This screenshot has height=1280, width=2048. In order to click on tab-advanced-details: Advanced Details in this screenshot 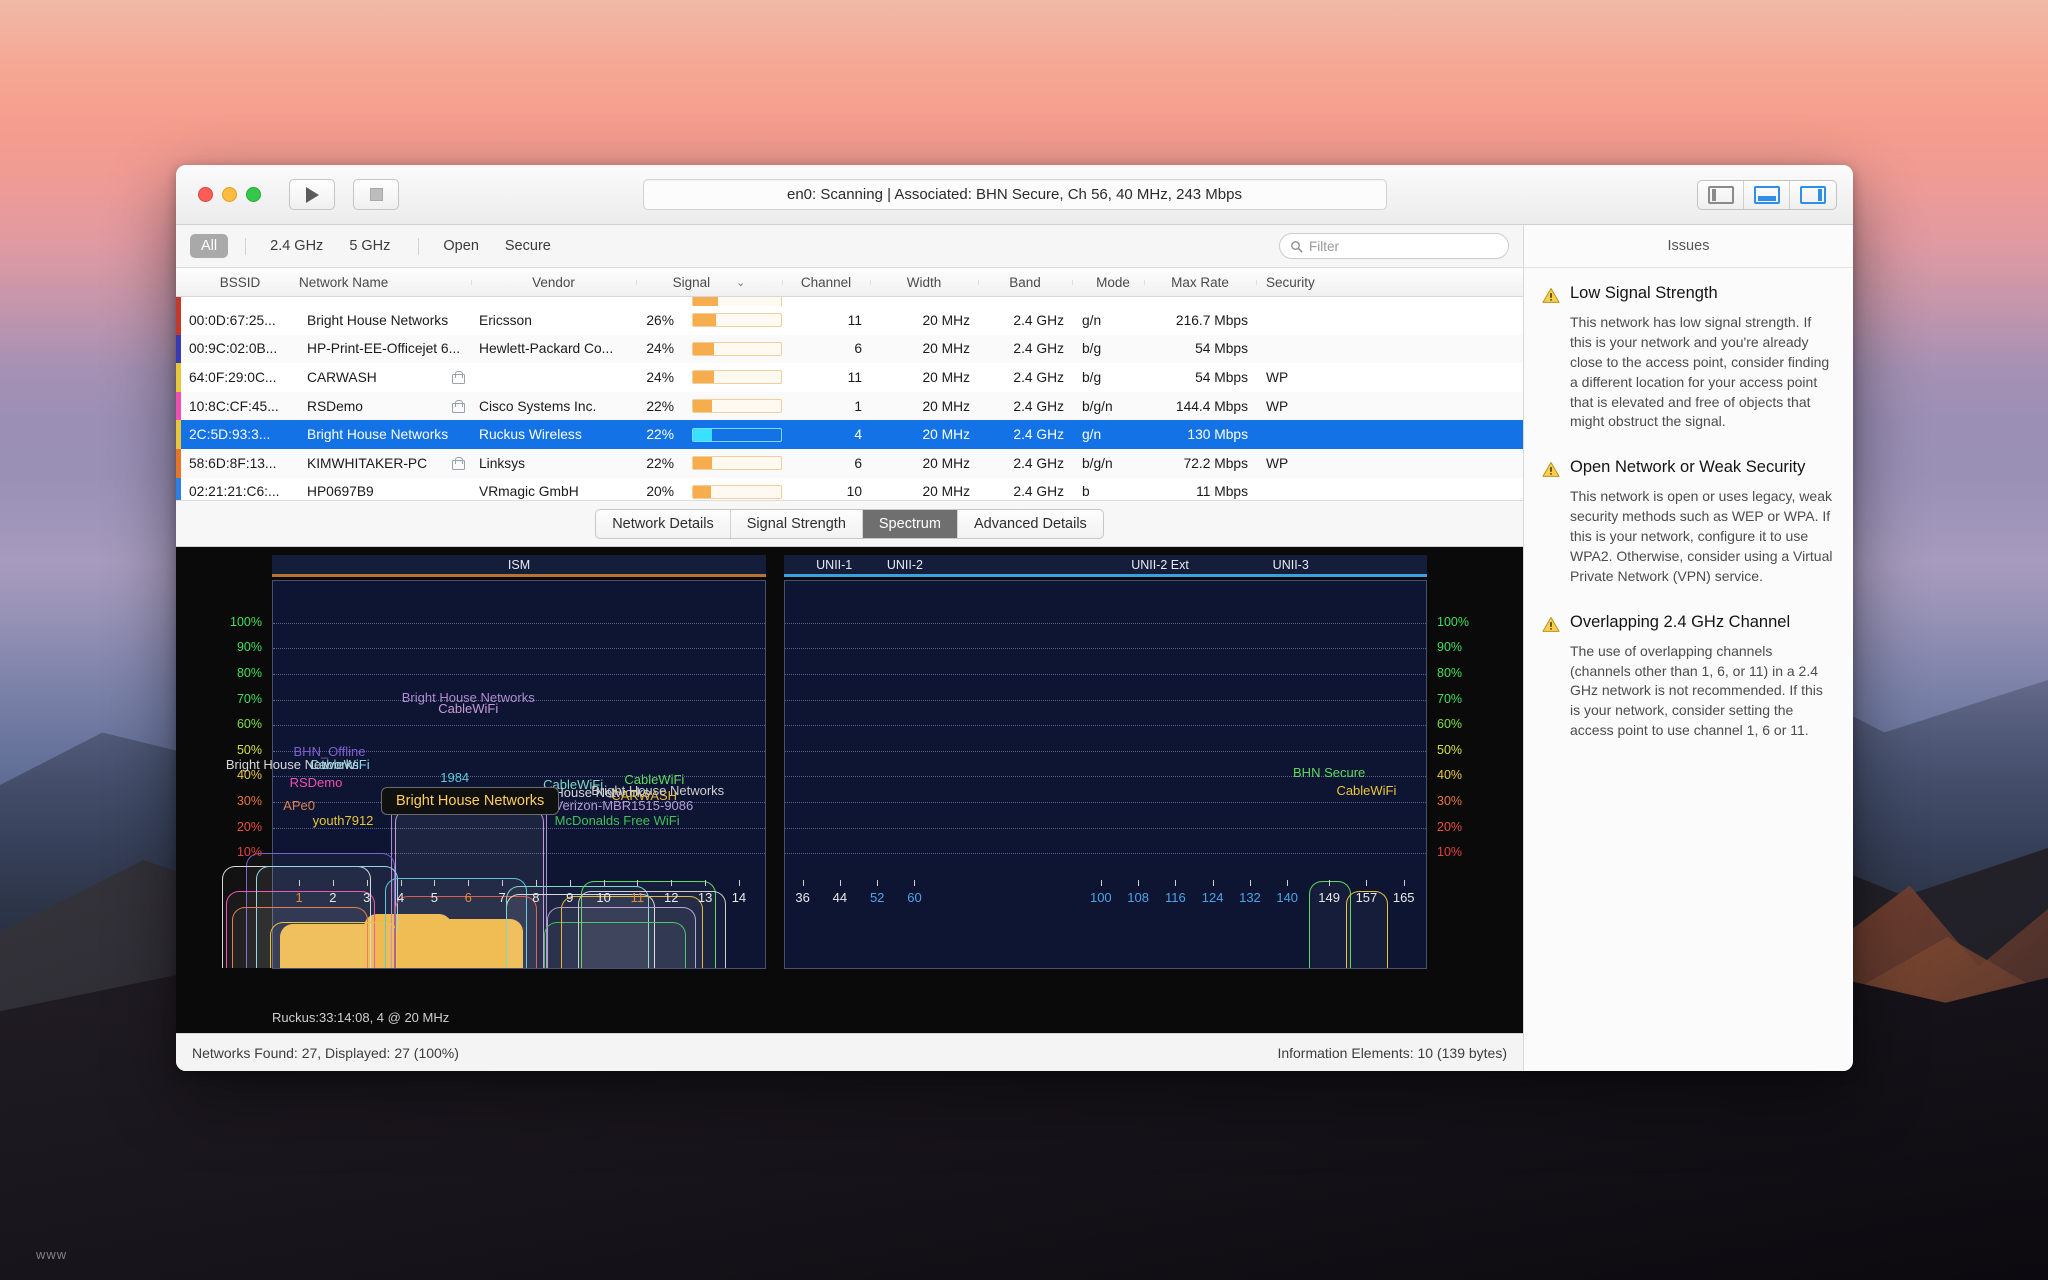, I will do `click(1030, 524)`.